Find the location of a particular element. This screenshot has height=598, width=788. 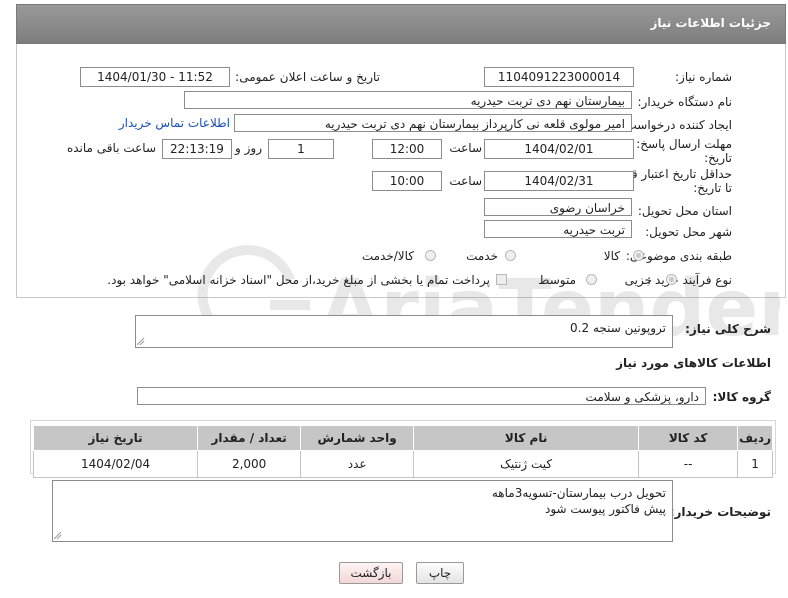

buyer-notes-label: توضیحات خریدار: is located at coordinates (720, 512).